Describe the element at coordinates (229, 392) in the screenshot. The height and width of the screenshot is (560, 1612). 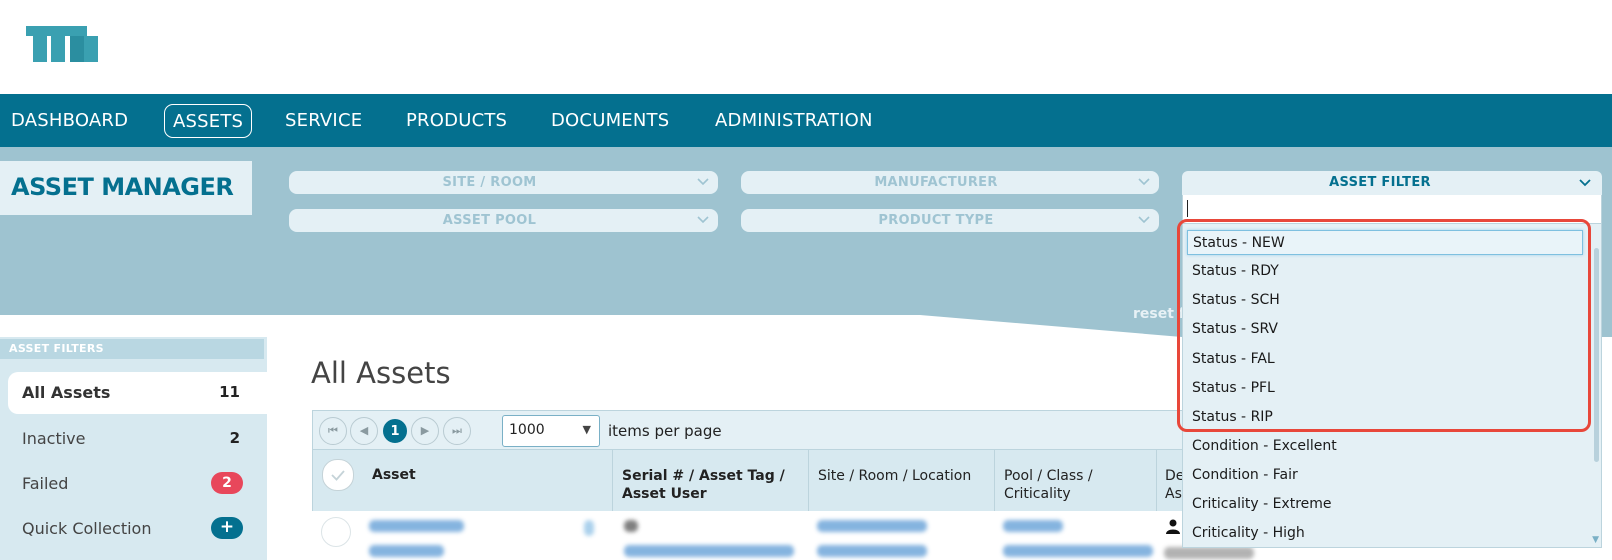
I see `sidebar-item-count: 11` at that location.